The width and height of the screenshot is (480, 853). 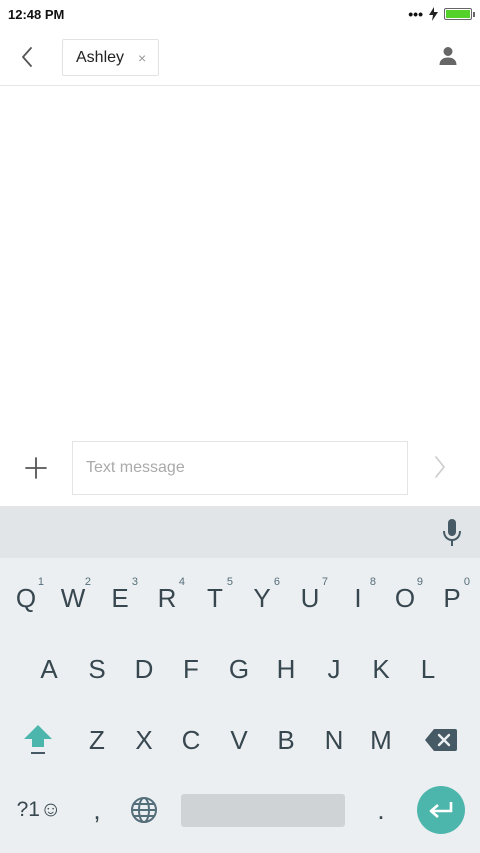 I want to click on backspace-key, so click(x=441, y=740).